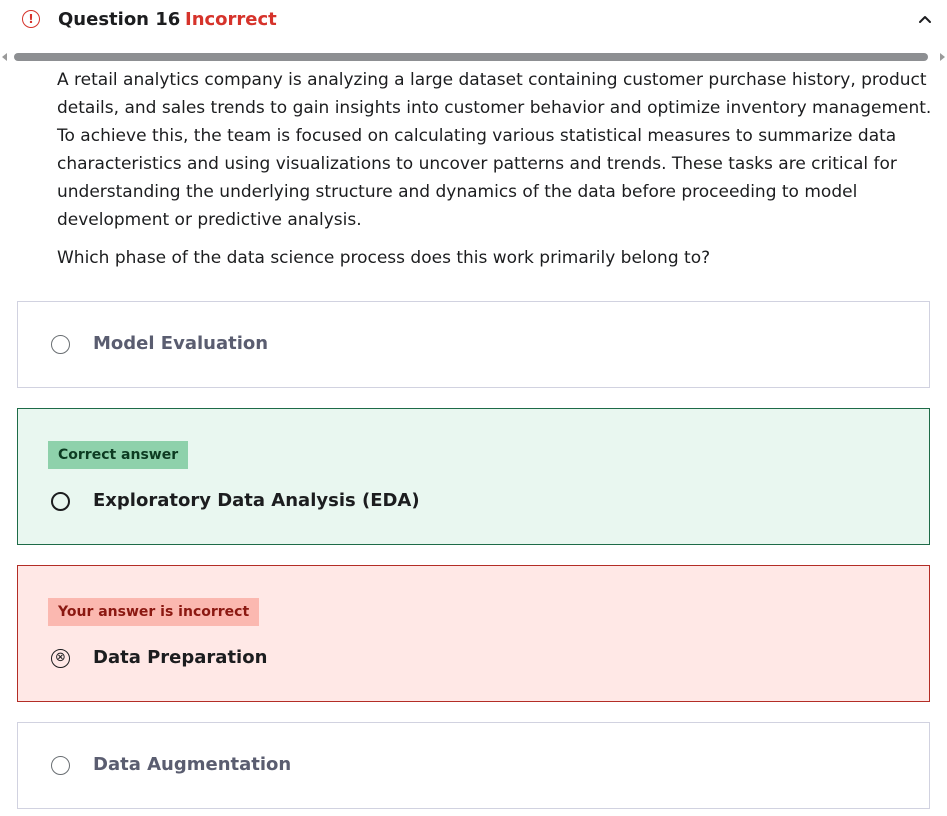 This screenshot has width=947, height=816. I want to click on incorrect-answer-badge: Your answer is incorrect, so click(154, 612).